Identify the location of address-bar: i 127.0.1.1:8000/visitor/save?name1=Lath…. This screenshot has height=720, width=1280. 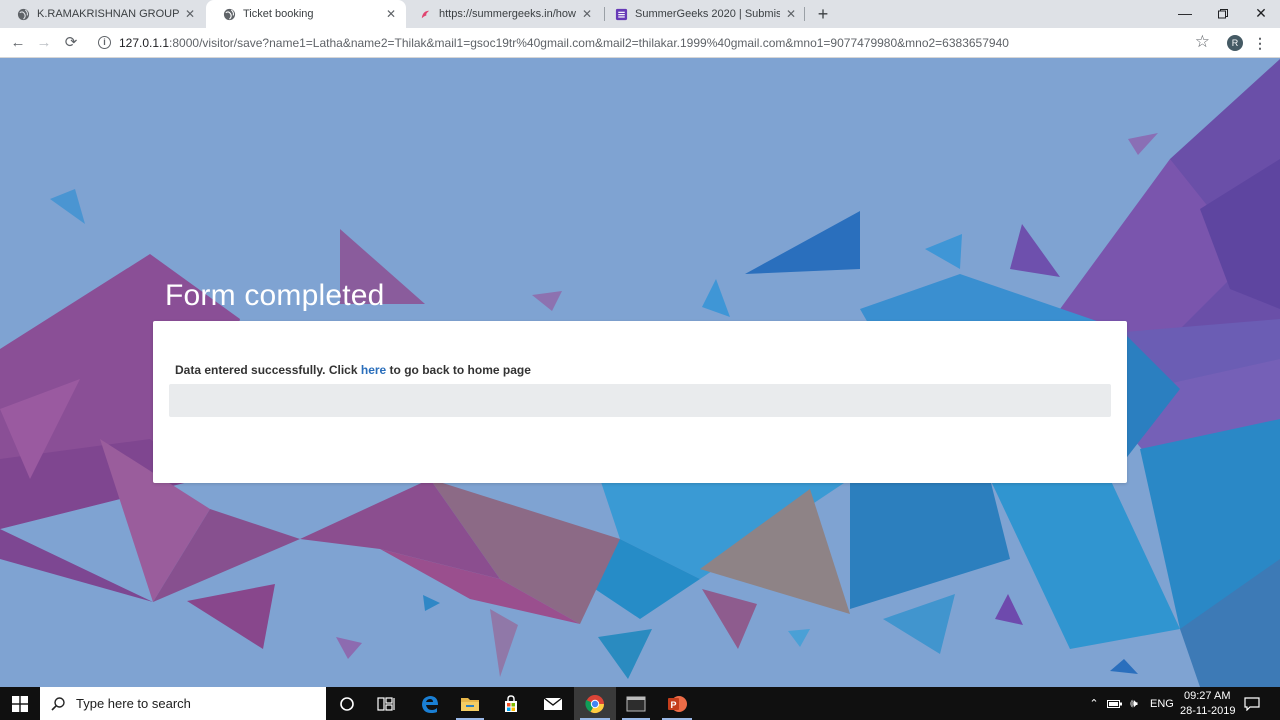
(655, 43).